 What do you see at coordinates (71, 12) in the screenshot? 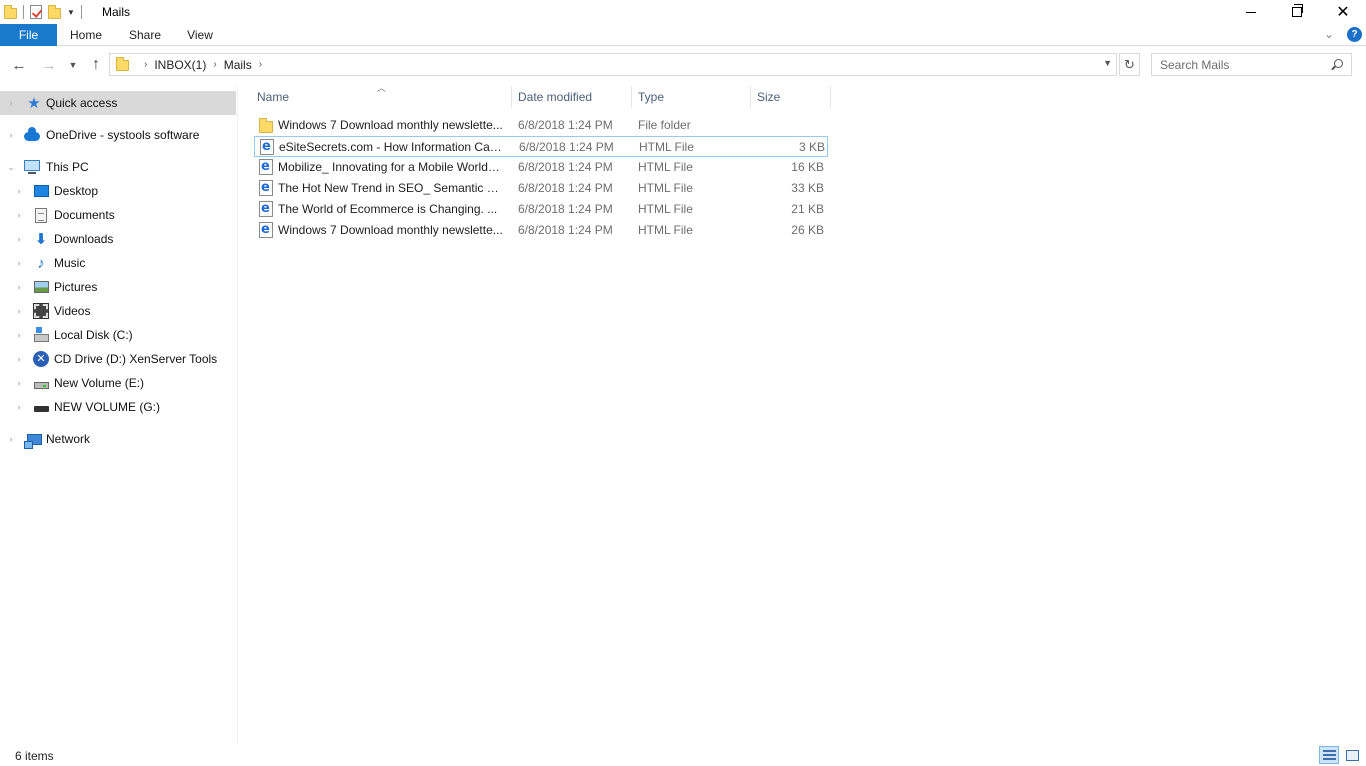
I see `chevron-down-icon: ▼` at bounding box center [71, 12].